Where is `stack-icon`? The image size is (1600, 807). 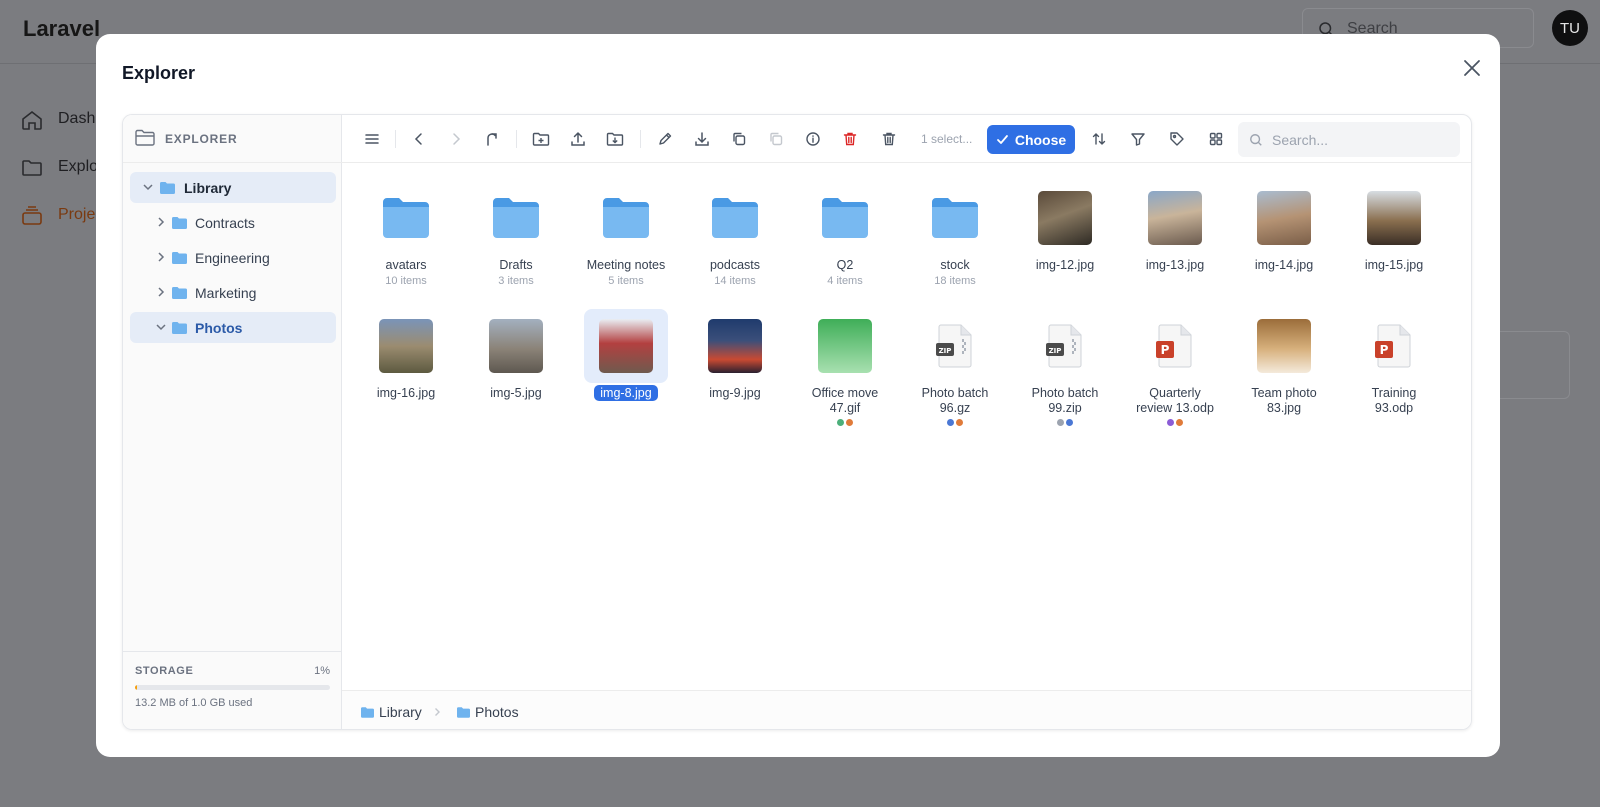 stack-icon is located at coordinates (32, 215).